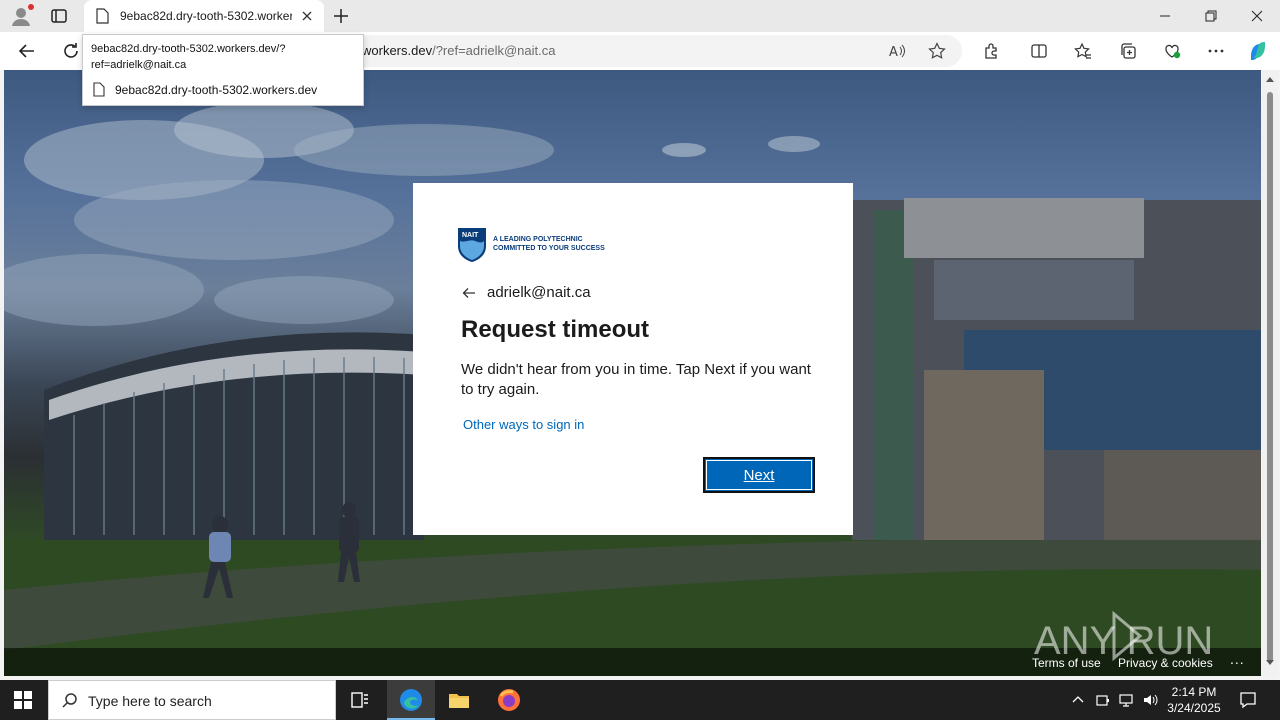  What do you see at coordinates (759, 475) in the screenshot?
I see `next-button: Next` at bounding box center [759, 475].